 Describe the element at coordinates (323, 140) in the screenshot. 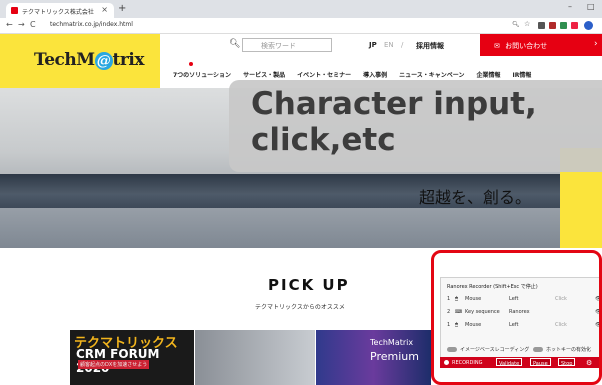

I see `caption-line-2: click,etc` at that location.